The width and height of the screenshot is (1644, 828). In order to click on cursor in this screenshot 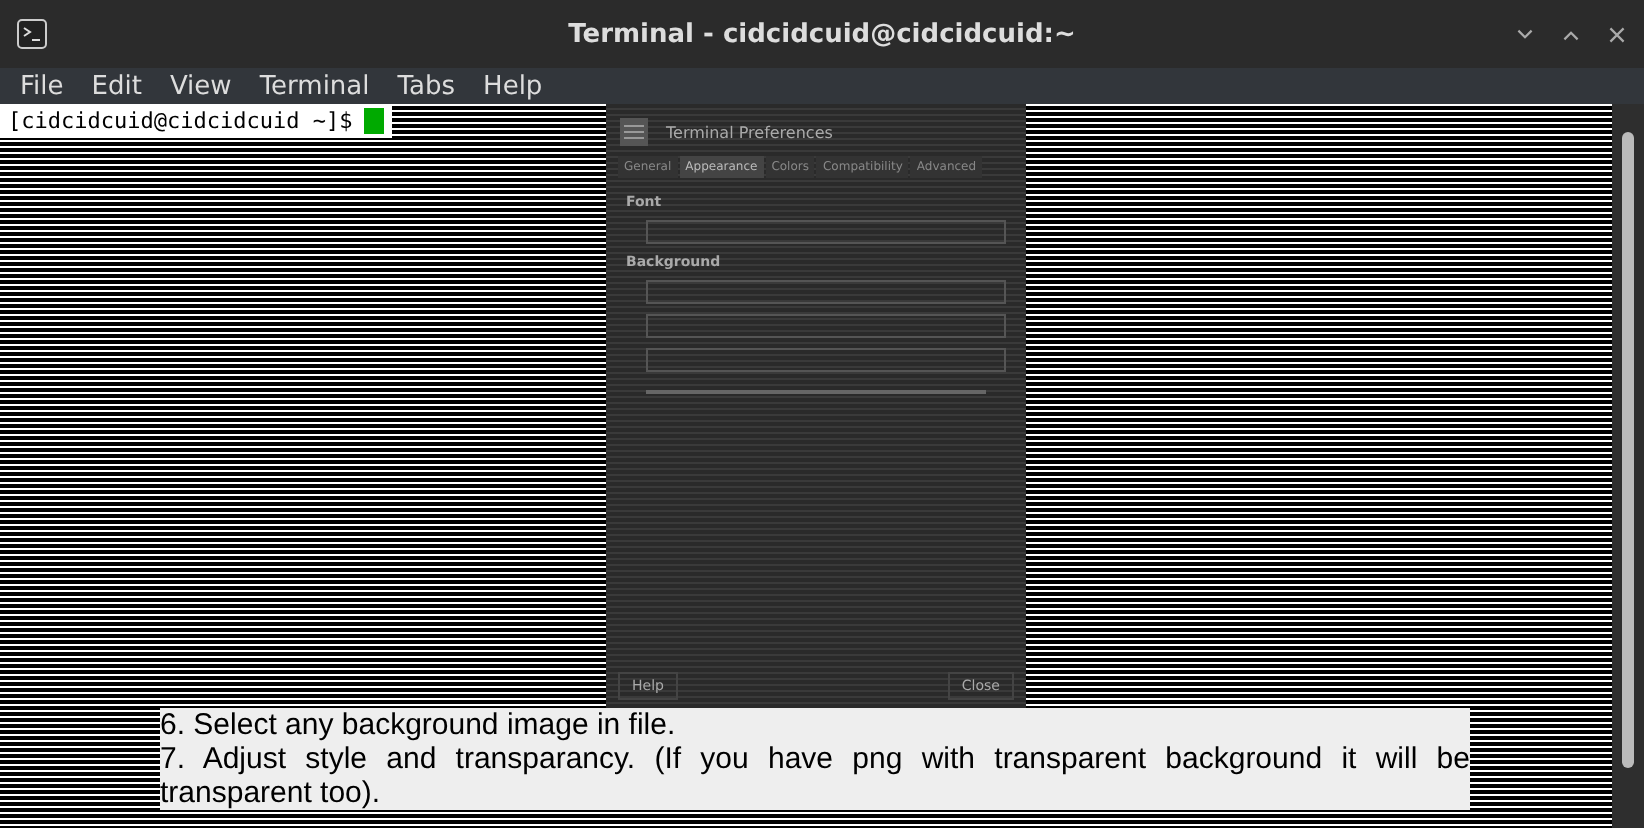, I will do `click(374, 121)`.